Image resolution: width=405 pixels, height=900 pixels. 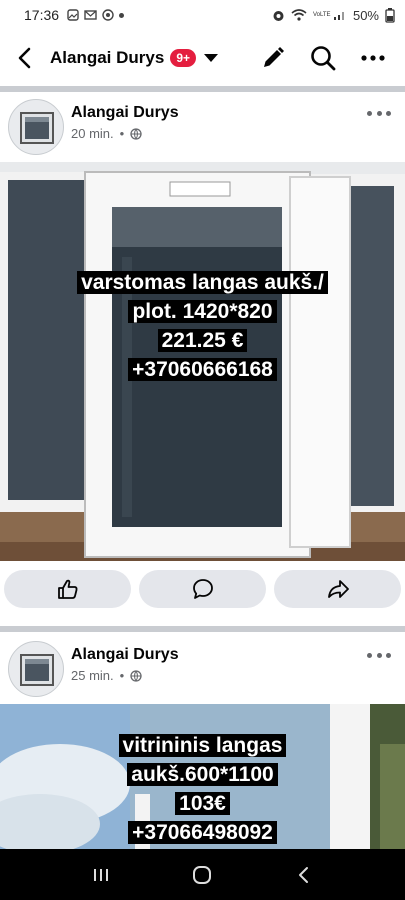 I want to click on share-button, so click(x=337, y=589).